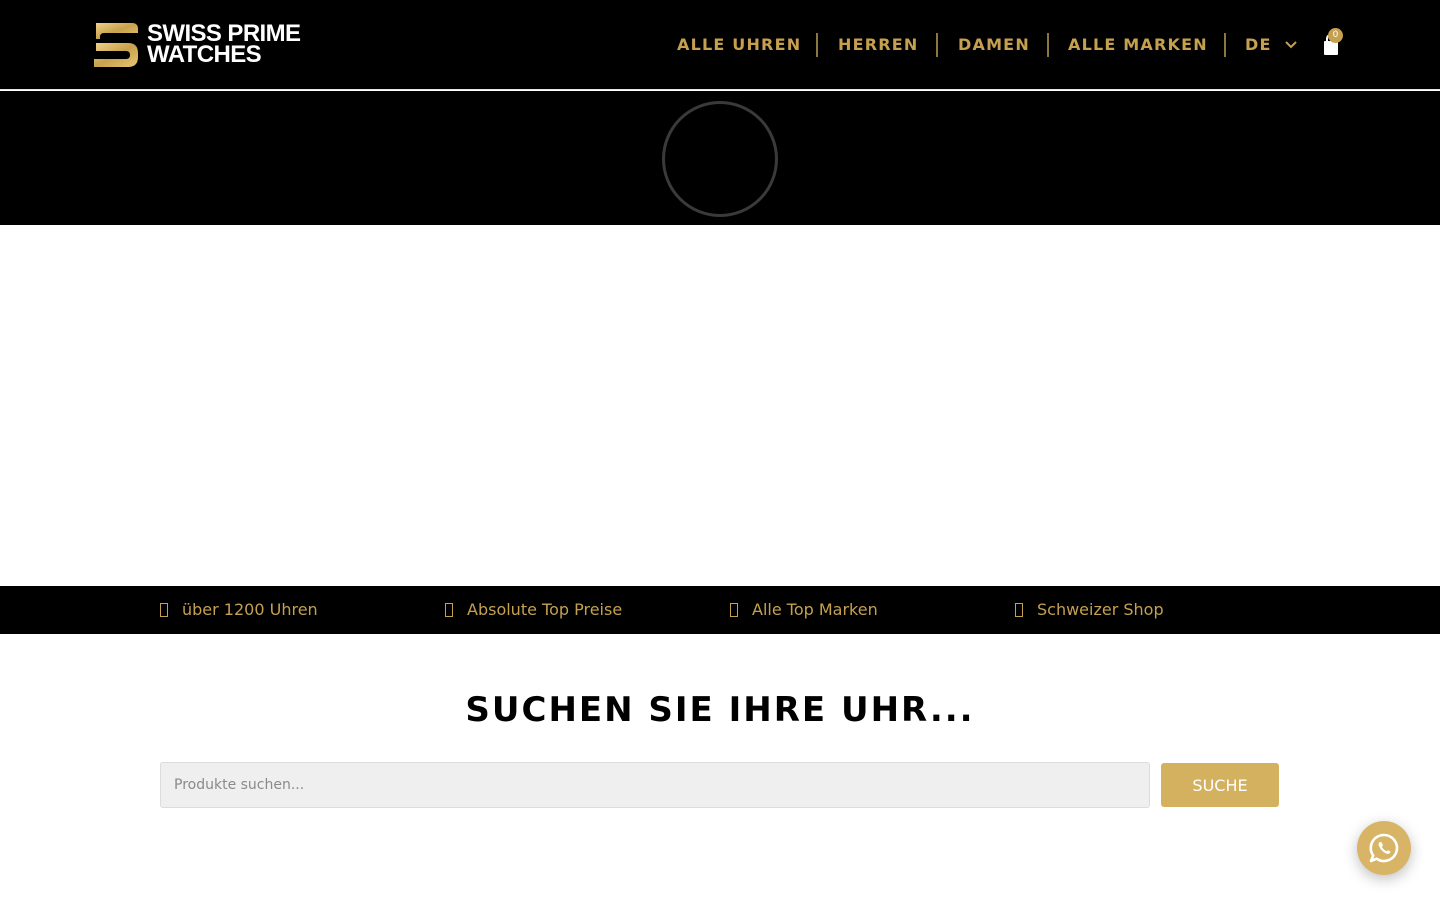 Image resolution: width=1440 pixels, height=900 pixels. Describe the element at coordinates (815, 609) in the screenshot. I see `feature-label: Alle Top Marken` at that location.